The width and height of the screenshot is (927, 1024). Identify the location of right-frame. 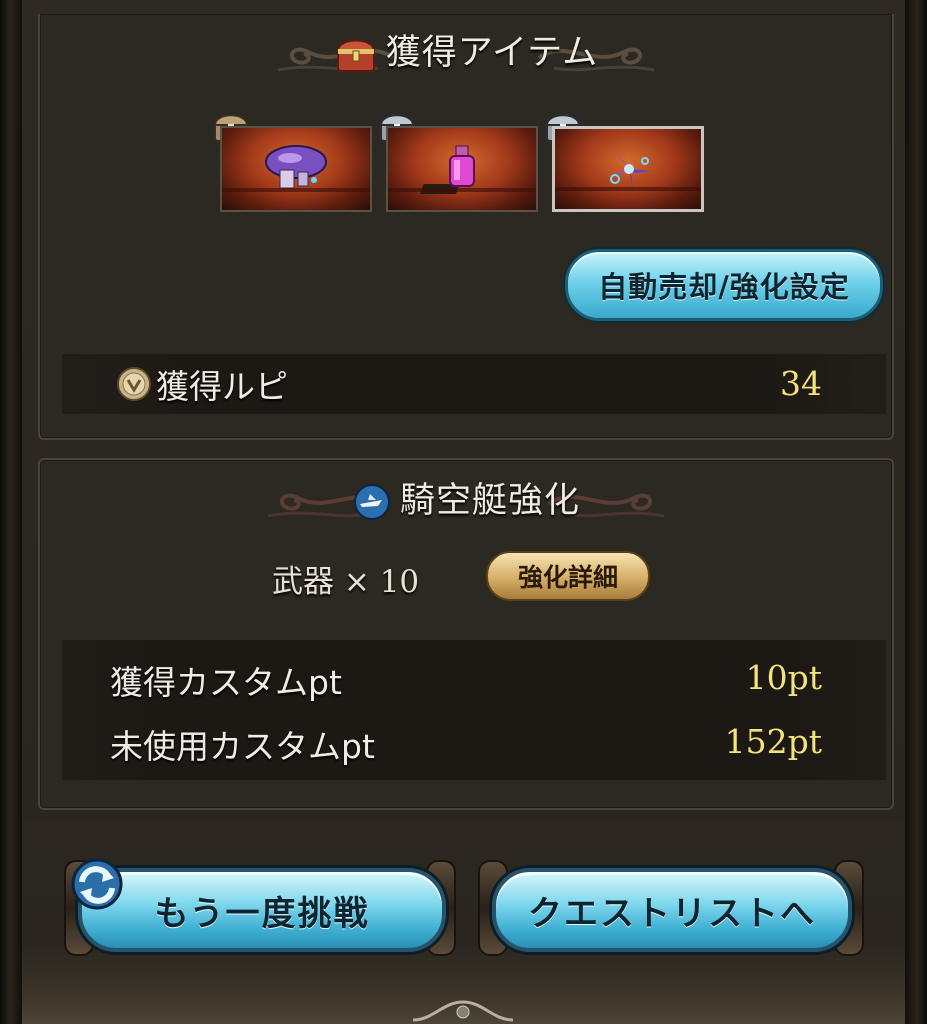
(916, 512).